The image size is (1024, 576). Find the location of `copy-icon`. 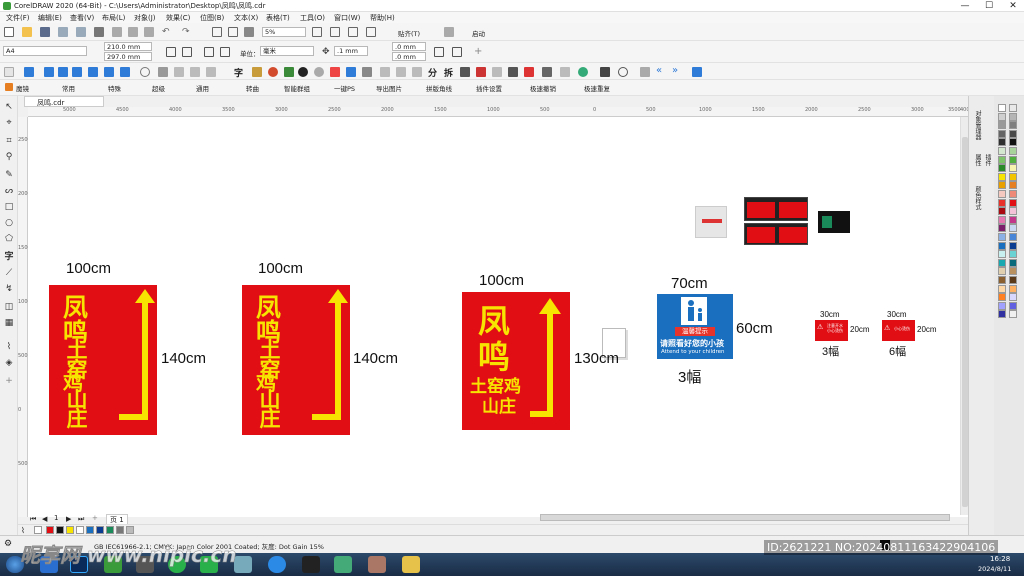

copy-icon is located at coordinates (133, 32).